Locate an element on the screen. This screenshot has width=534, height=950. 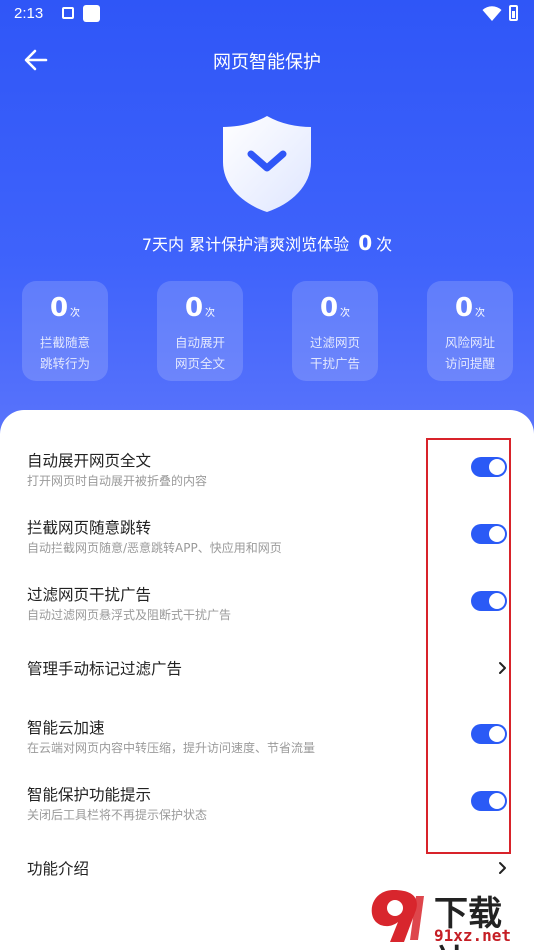
setting-desc: 关闭后工具栏将不再提示保护状态 is located at coordinates (117, 815).